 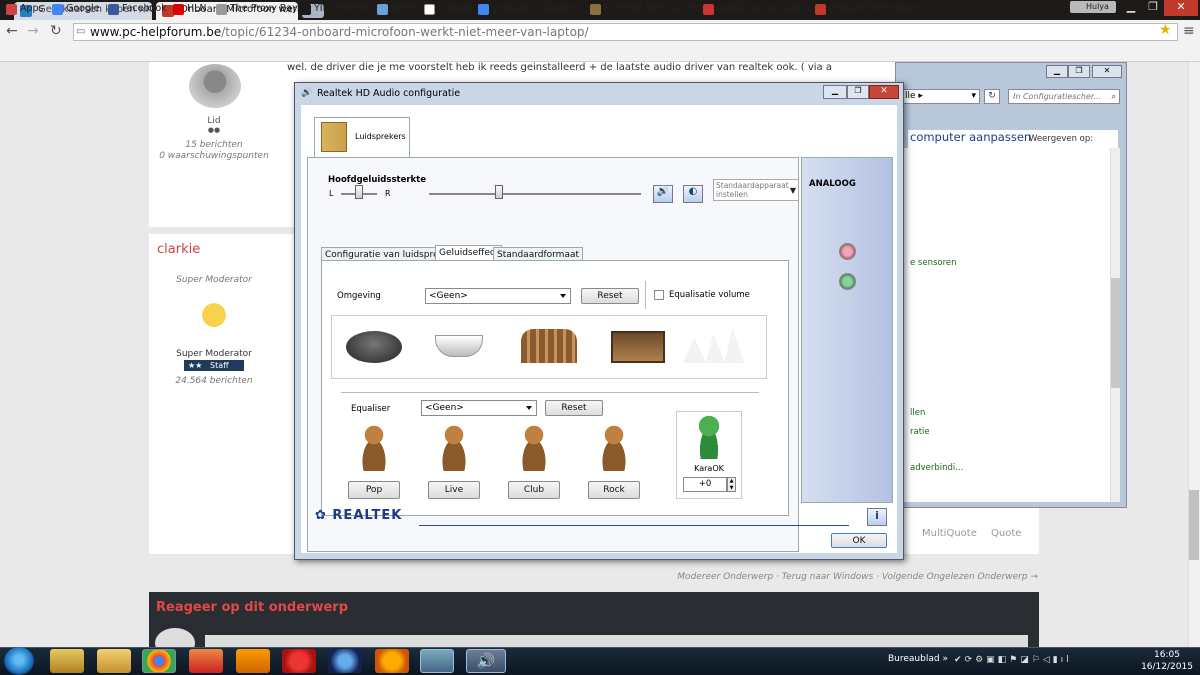 What do you see at coordinates (19, 661) in the screenshot?
I see `start-button` at bounding box center [19, 661].